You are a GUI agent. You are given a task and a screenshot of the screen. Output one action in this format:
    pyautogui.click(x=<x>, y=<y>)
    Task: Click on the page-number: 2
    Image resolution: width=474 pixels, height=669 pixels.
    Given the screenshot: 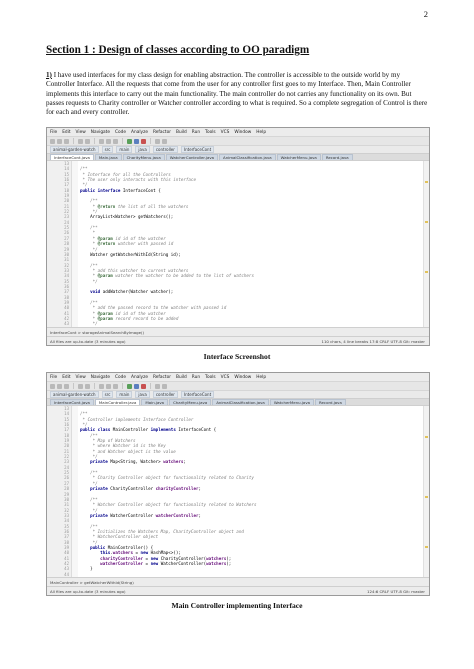 What is the action you would take?
    pyautogui.click(x=425, y=14)
    